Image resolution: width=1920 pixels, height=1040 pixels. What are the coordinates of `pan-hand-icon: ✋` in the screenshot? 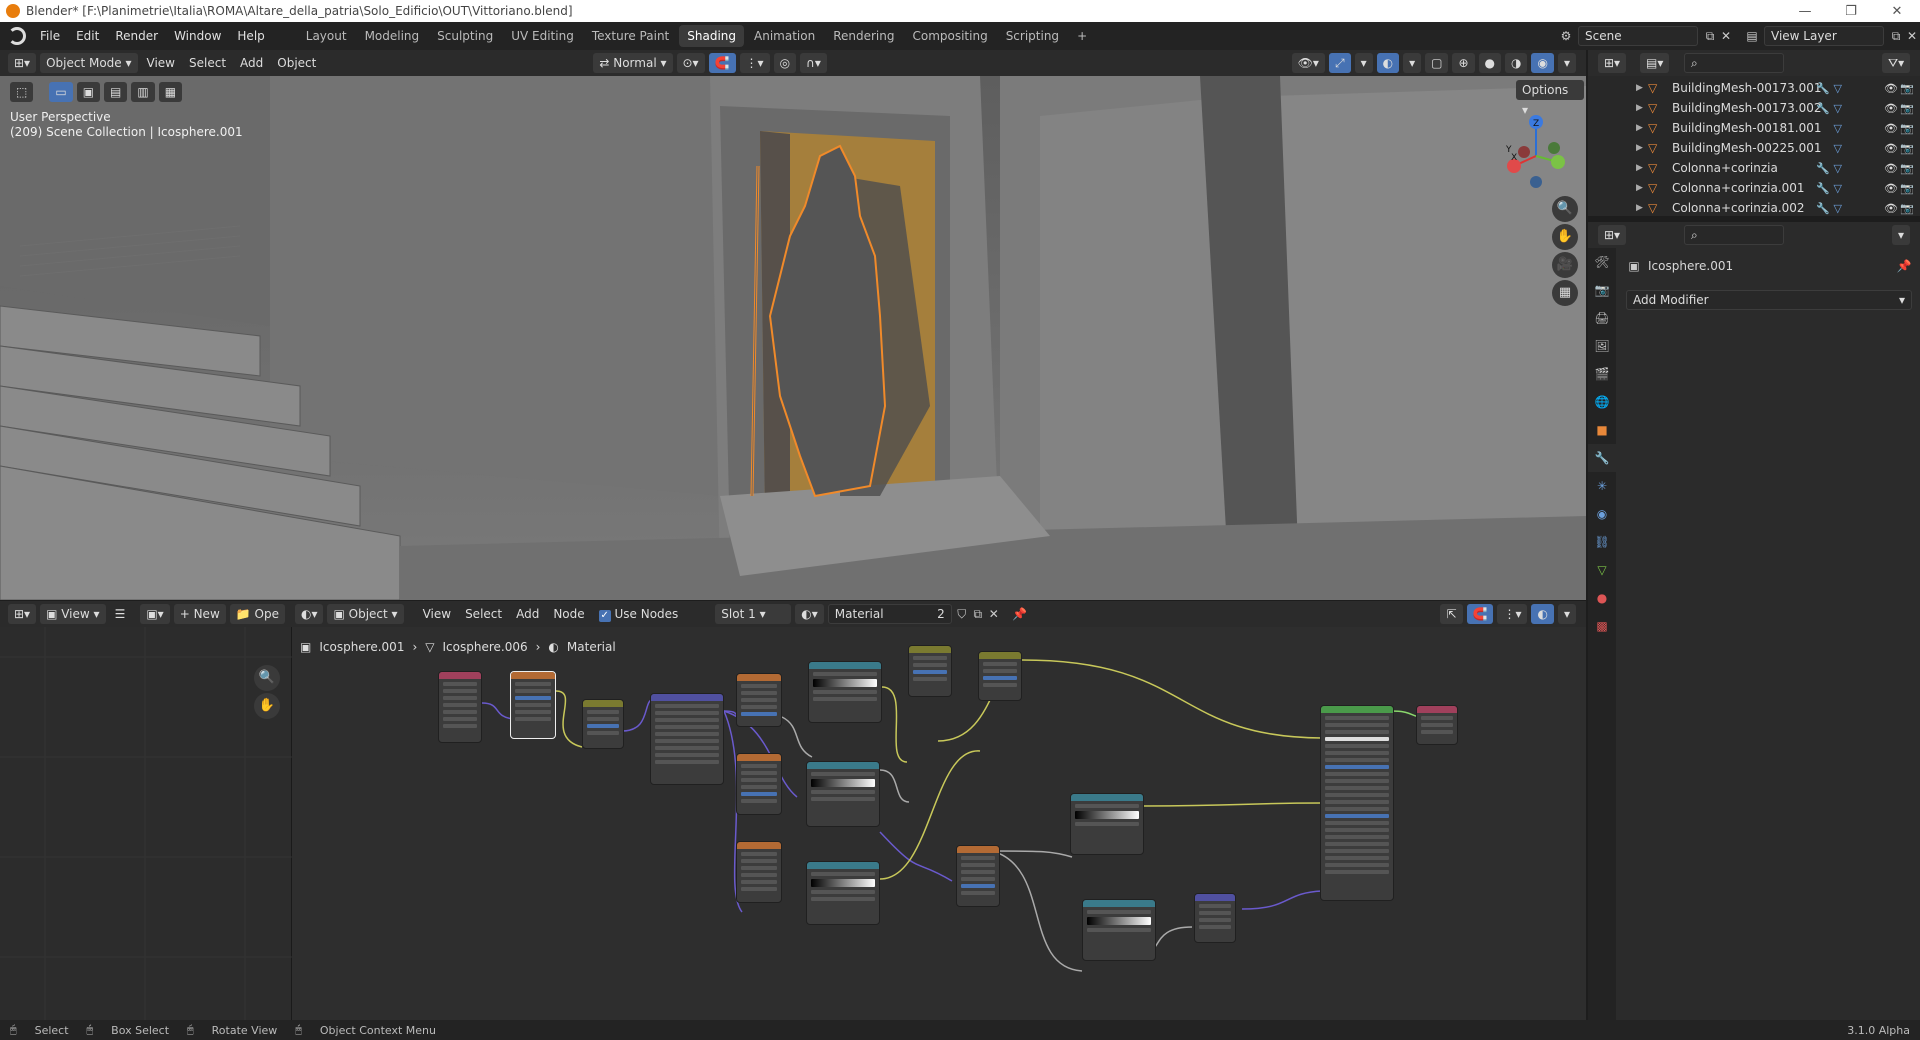 It's located at (1565, 237).